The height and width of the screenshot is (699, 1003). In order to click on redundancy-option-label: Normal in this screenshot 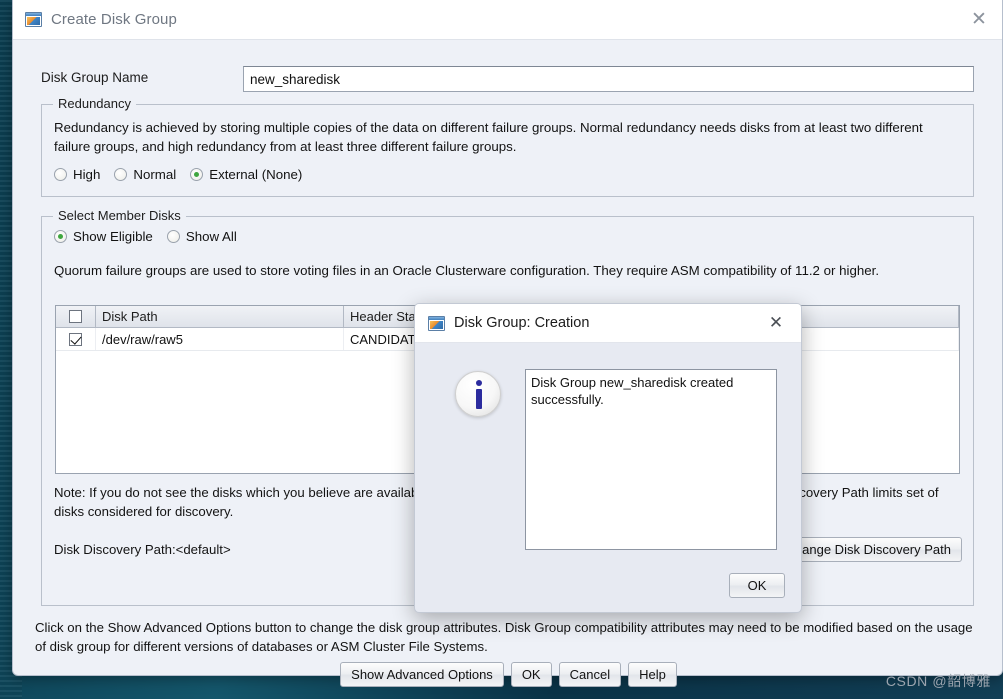, I will do `click(155, 174)`.